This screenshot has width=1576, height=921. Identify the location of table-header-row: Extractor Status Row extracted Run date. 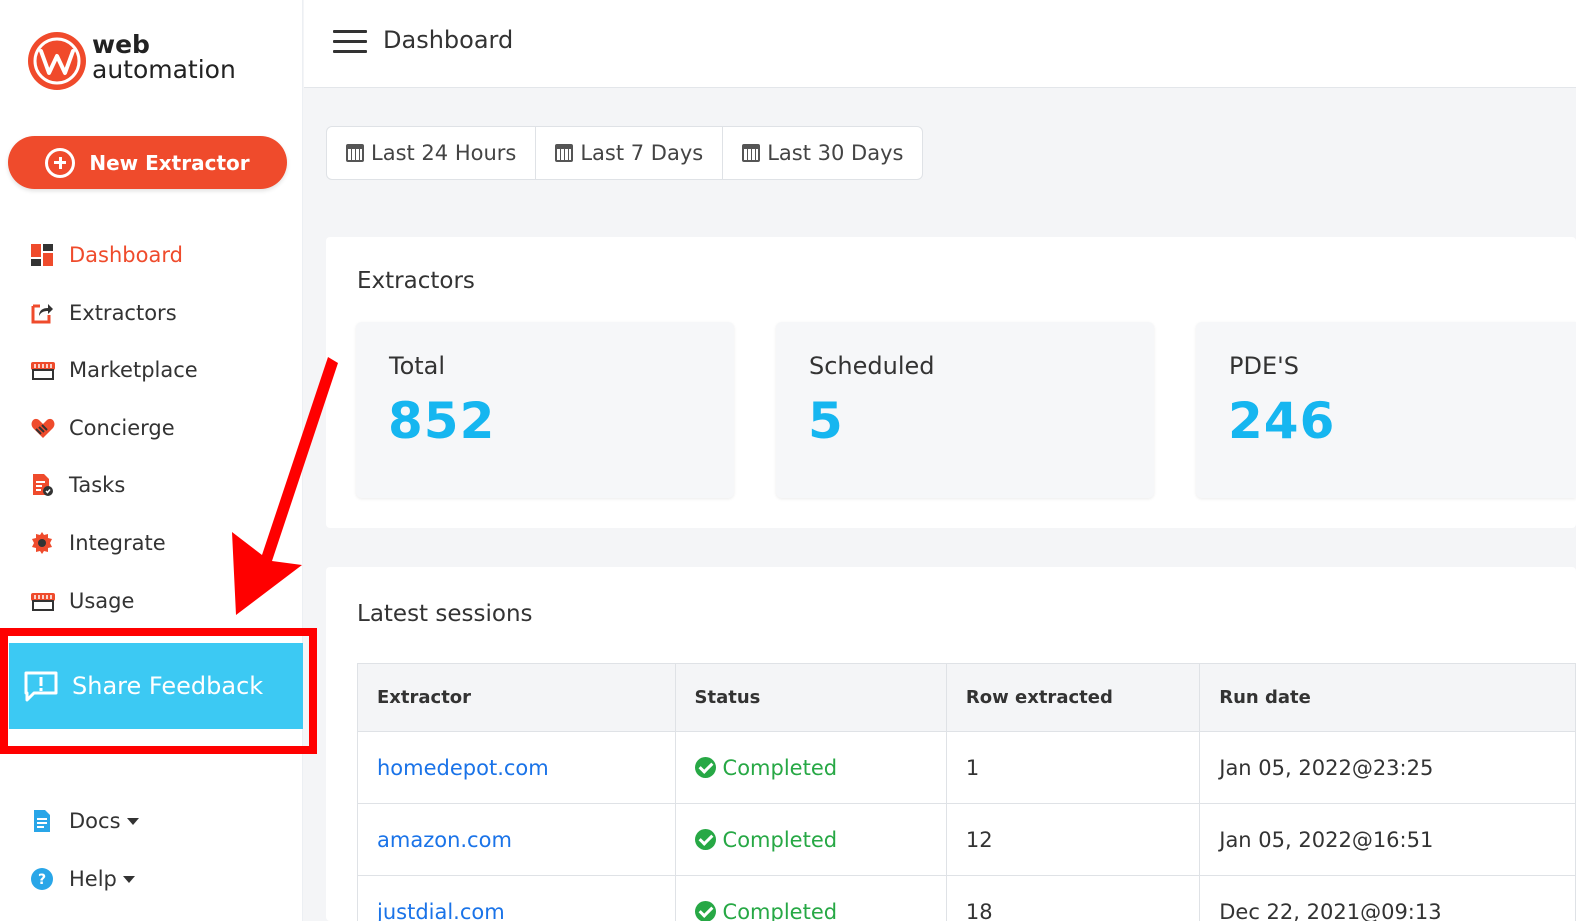
(966, 697).